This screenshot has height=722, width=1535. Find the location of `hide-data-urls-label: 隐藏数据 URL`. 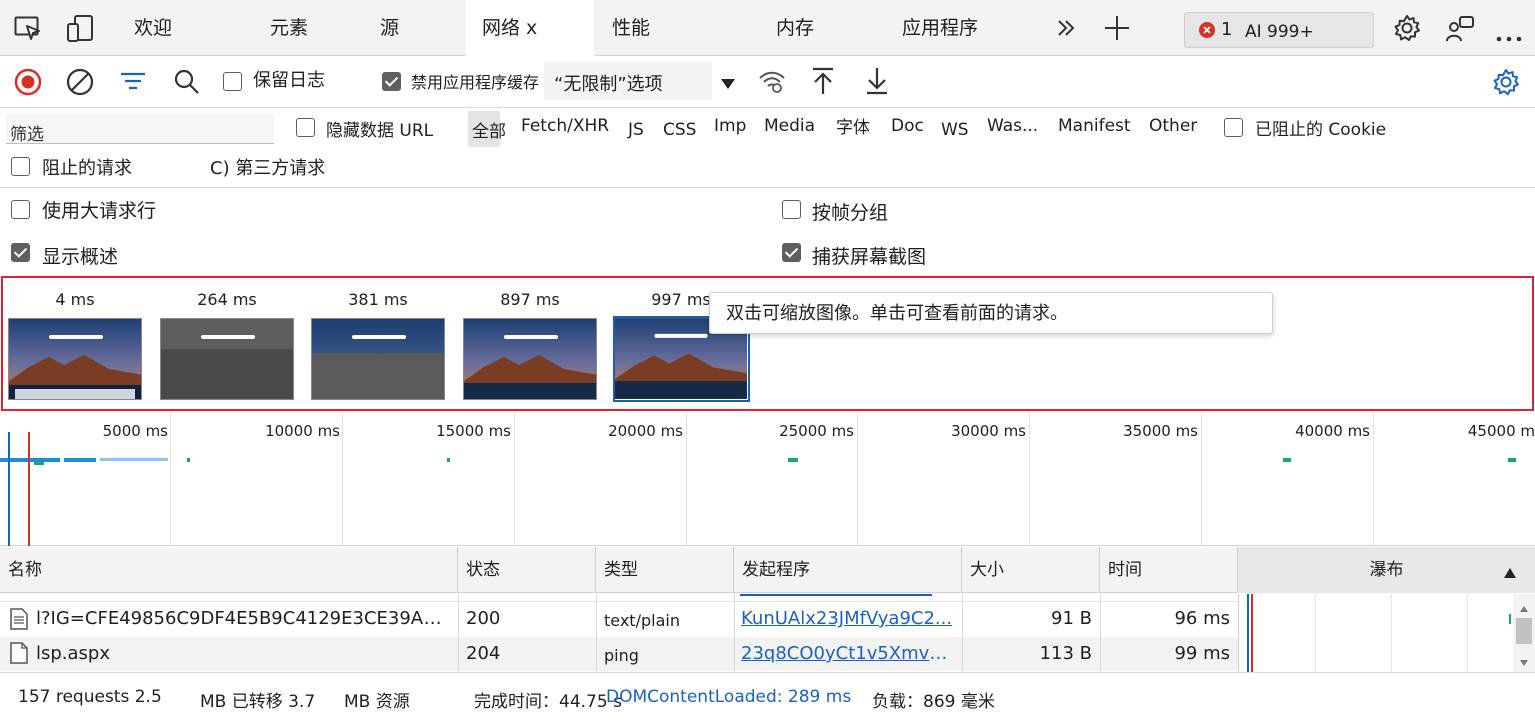

hide-data-urls-label: 隐藏数据 URL is located at coordinates (380, 131).